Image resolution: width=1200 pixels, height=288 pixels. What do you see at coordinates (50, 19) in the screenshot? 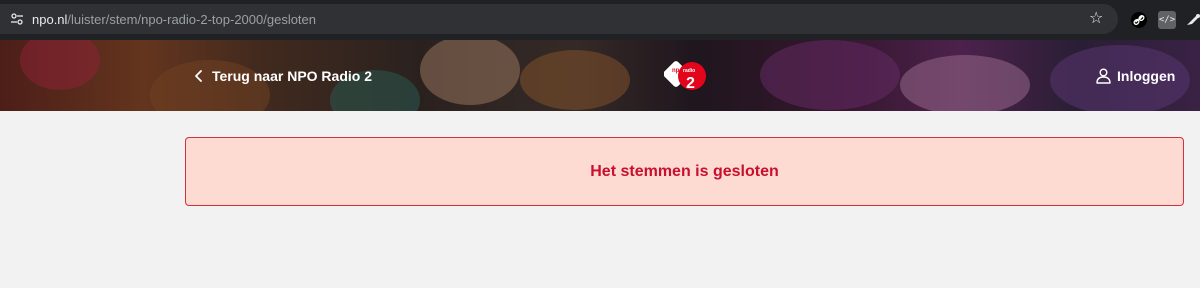
I see `url-host: npo.nl` at bounding box center [50, 19].